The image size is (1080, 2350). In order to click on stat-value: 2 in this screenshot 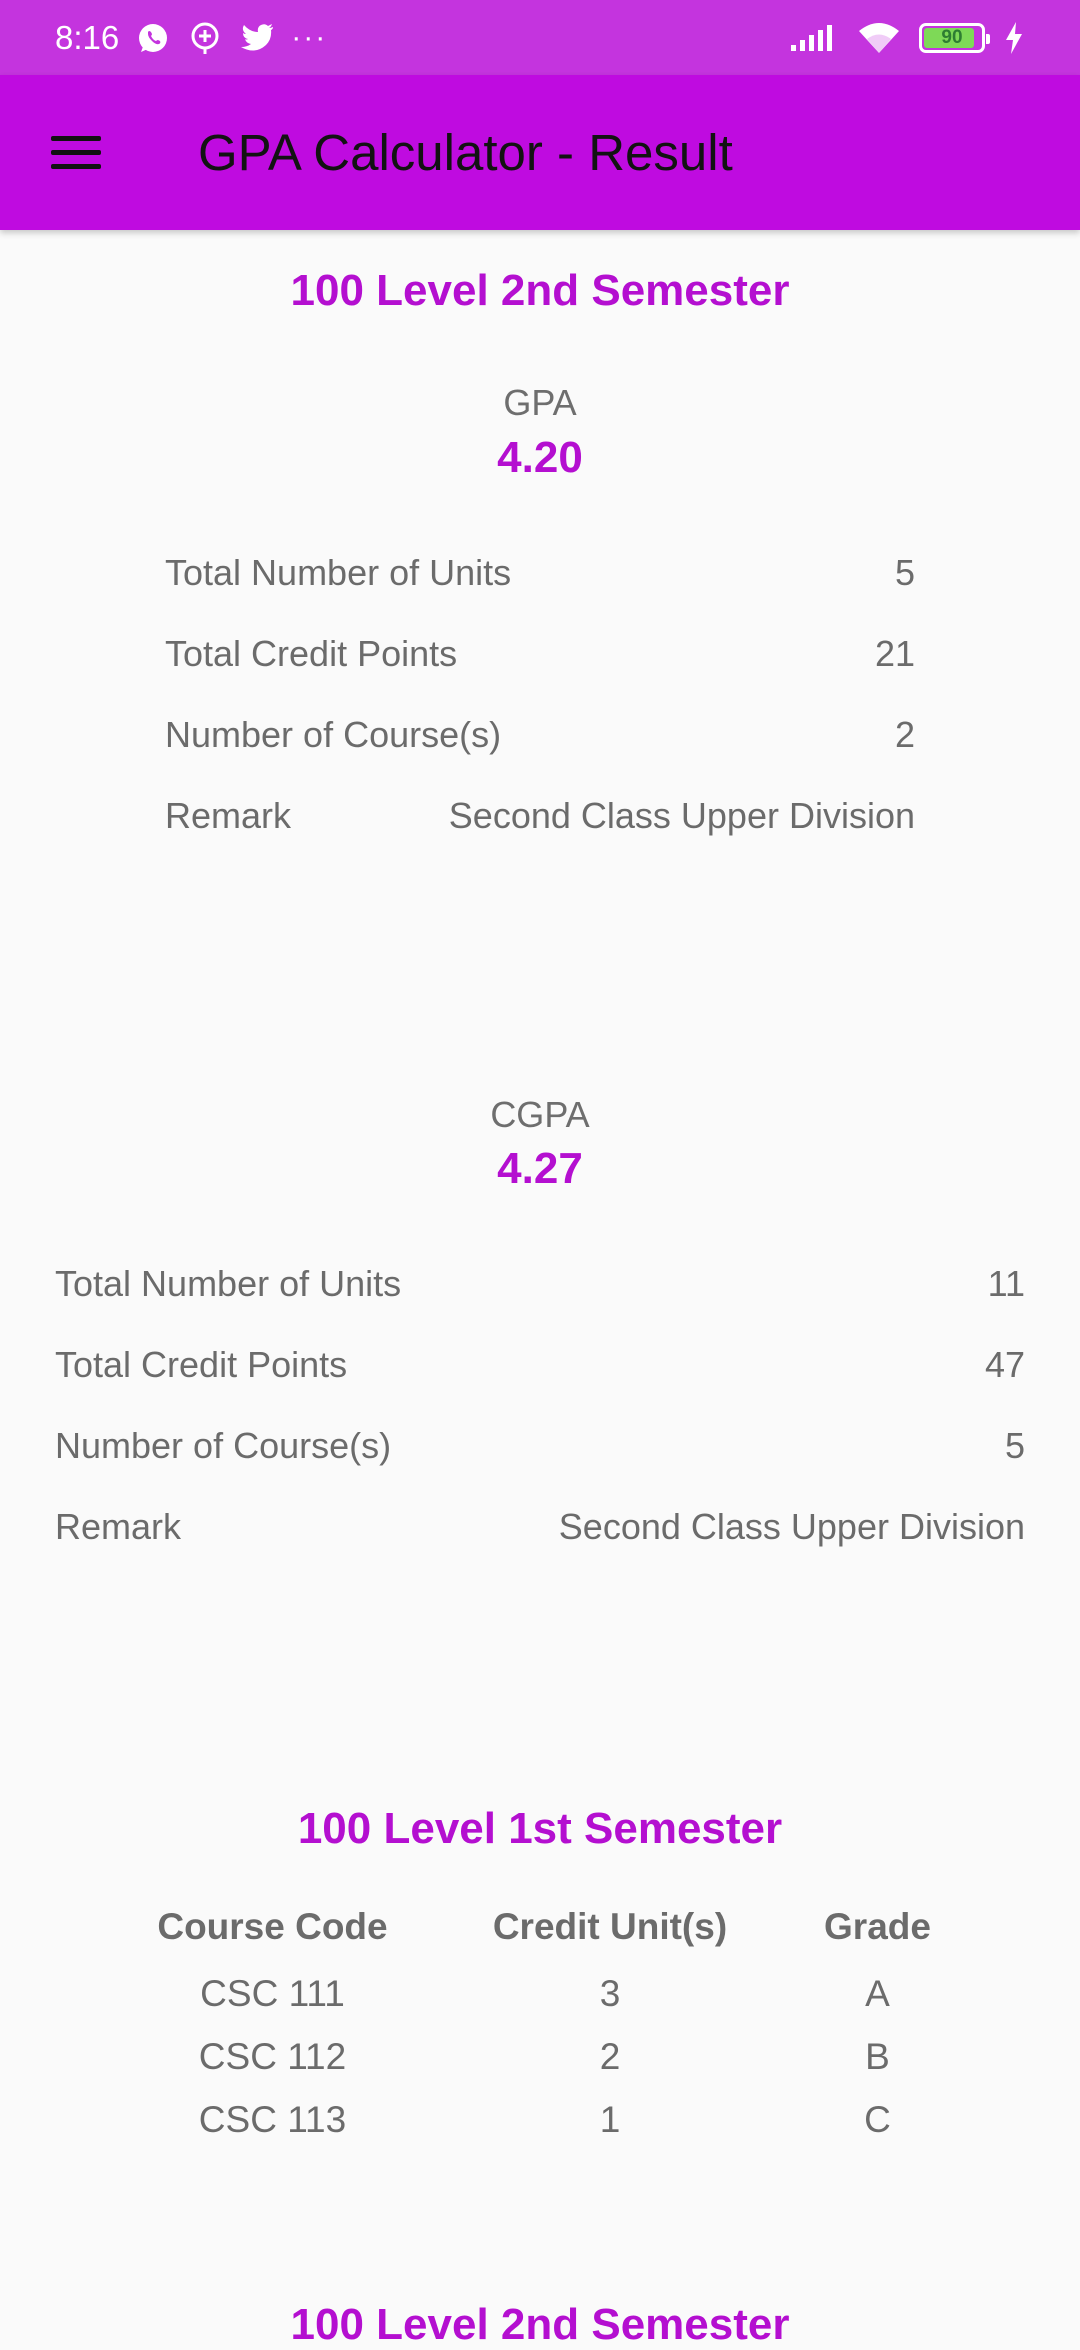, I will do `click(904, 734)`.